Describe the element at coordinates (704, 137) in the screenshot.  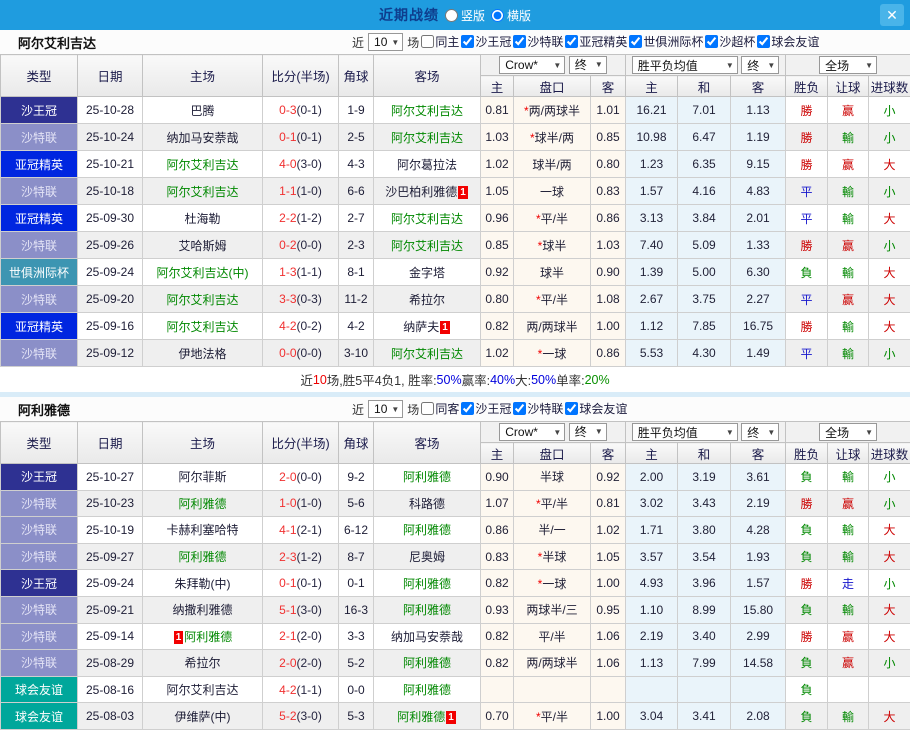
I see `avg-draw-cell: 6.47` at that location.